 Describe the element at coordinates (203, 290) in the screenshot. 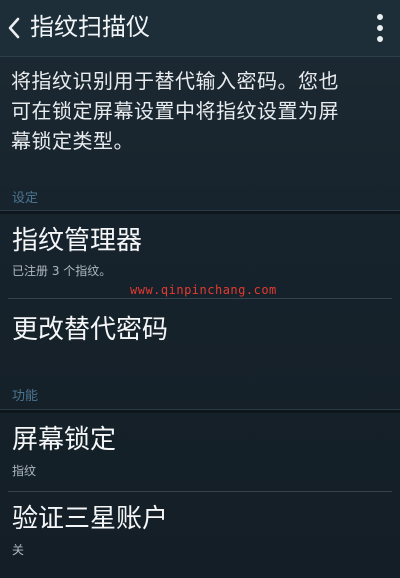

I see `watermark-text: www.qinpinchang.com` at that location.